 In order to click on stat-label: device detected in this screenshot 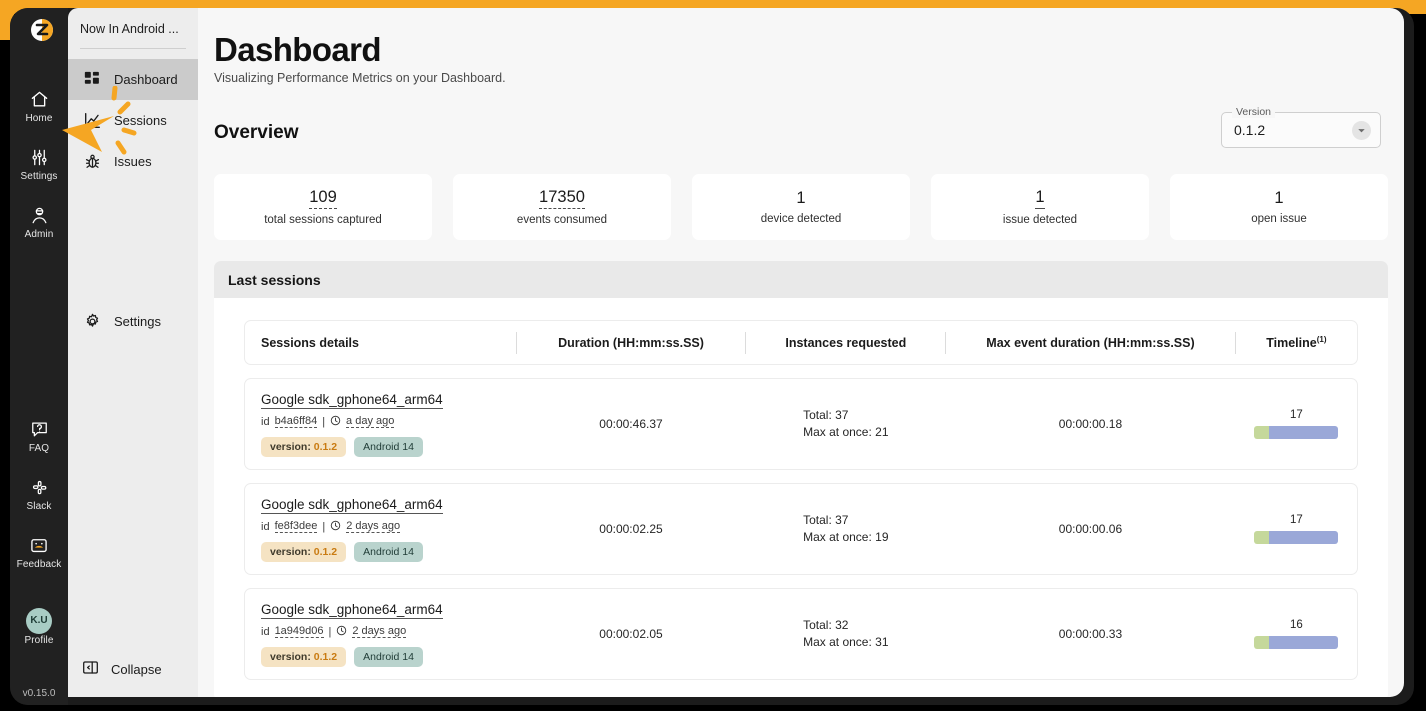, I will do `click(801, 219)`.